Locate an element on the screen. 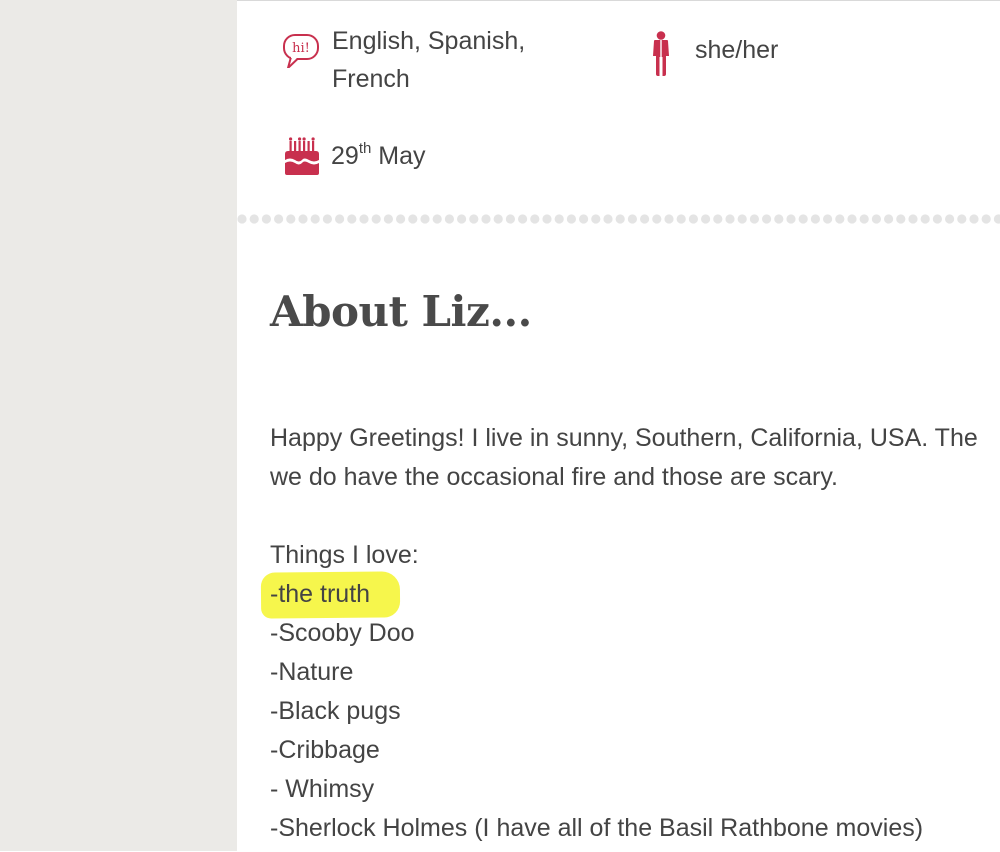 The width and height of the screenshot is (1000, 852). love-item: -Black pugs is located at coordinates (335, 711).